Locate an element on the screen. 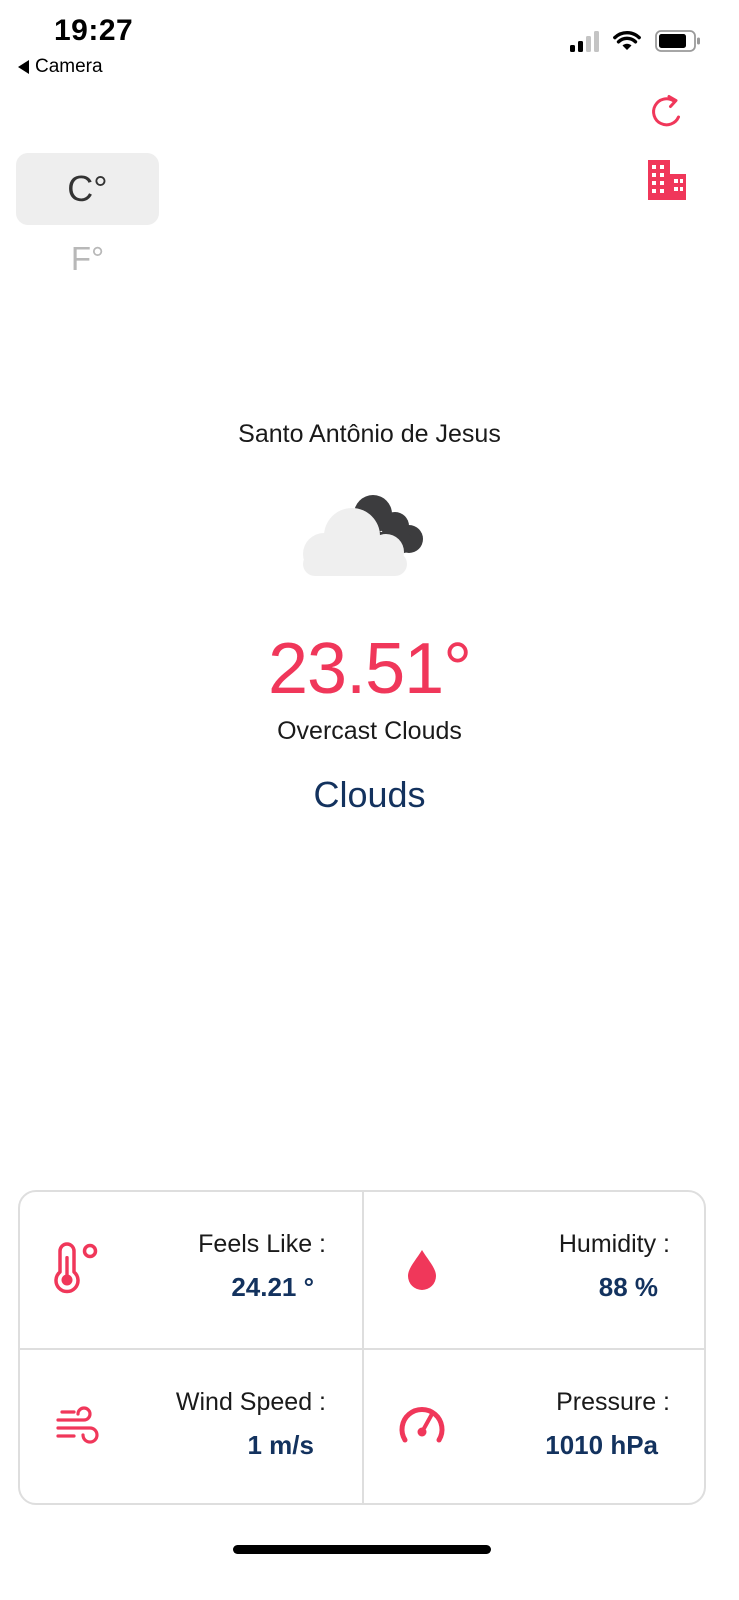  thermometer-icon is located at coordinates (78, 1268).